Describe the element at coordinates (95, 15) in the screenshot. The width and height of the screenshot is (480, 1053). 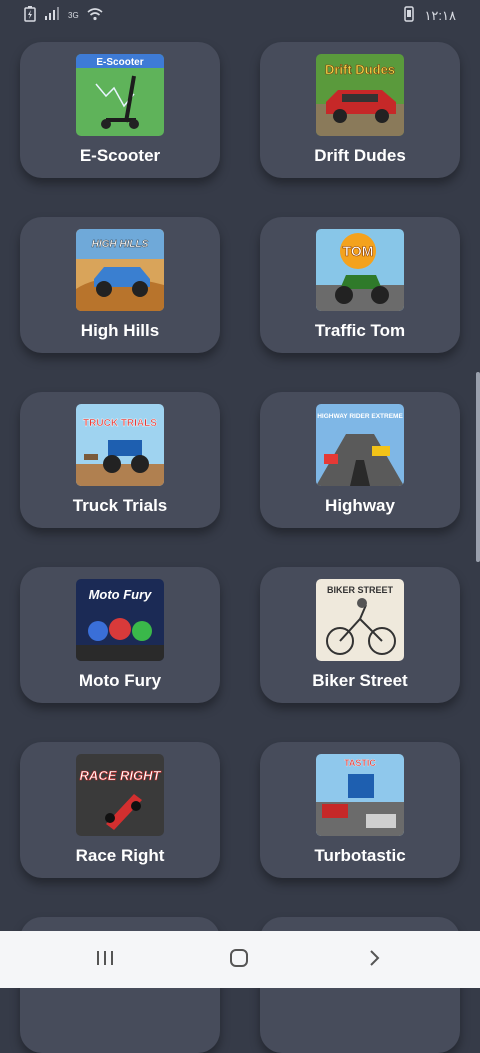
I see `wifi-icon` at that location.